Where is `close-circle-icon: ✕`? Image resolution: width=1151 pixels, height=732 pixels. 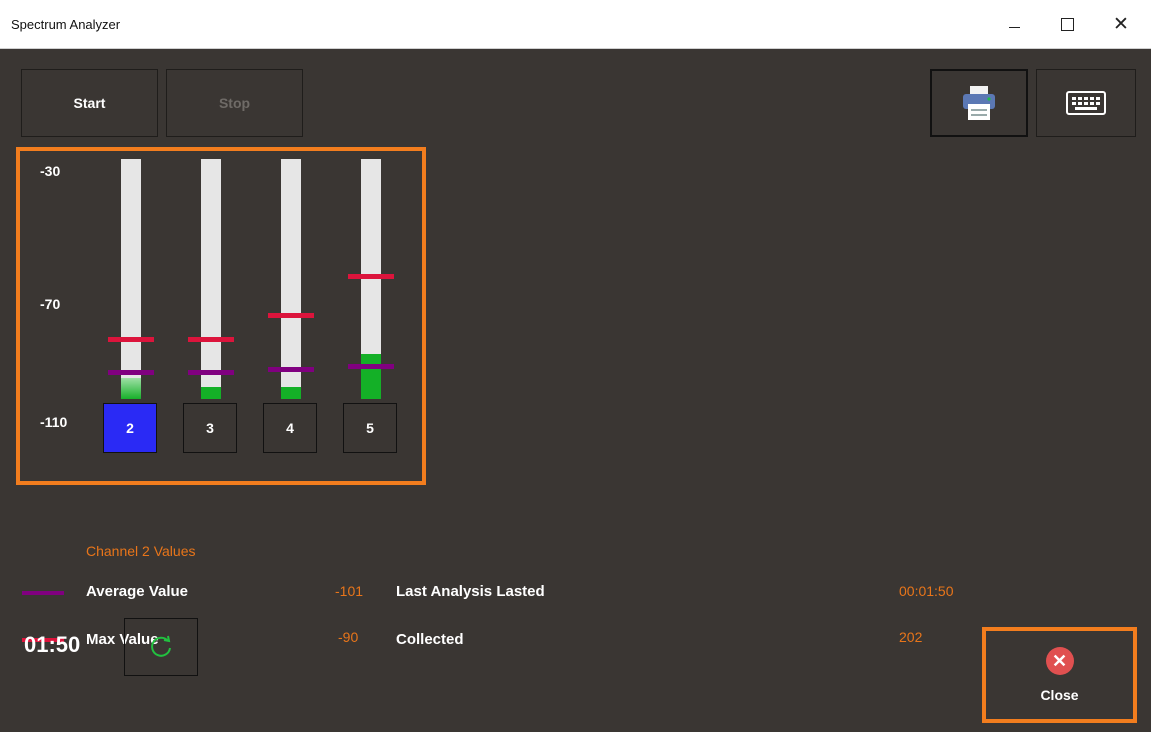
close-circle-icon: ✕ is located at coordinates (1059, 661).